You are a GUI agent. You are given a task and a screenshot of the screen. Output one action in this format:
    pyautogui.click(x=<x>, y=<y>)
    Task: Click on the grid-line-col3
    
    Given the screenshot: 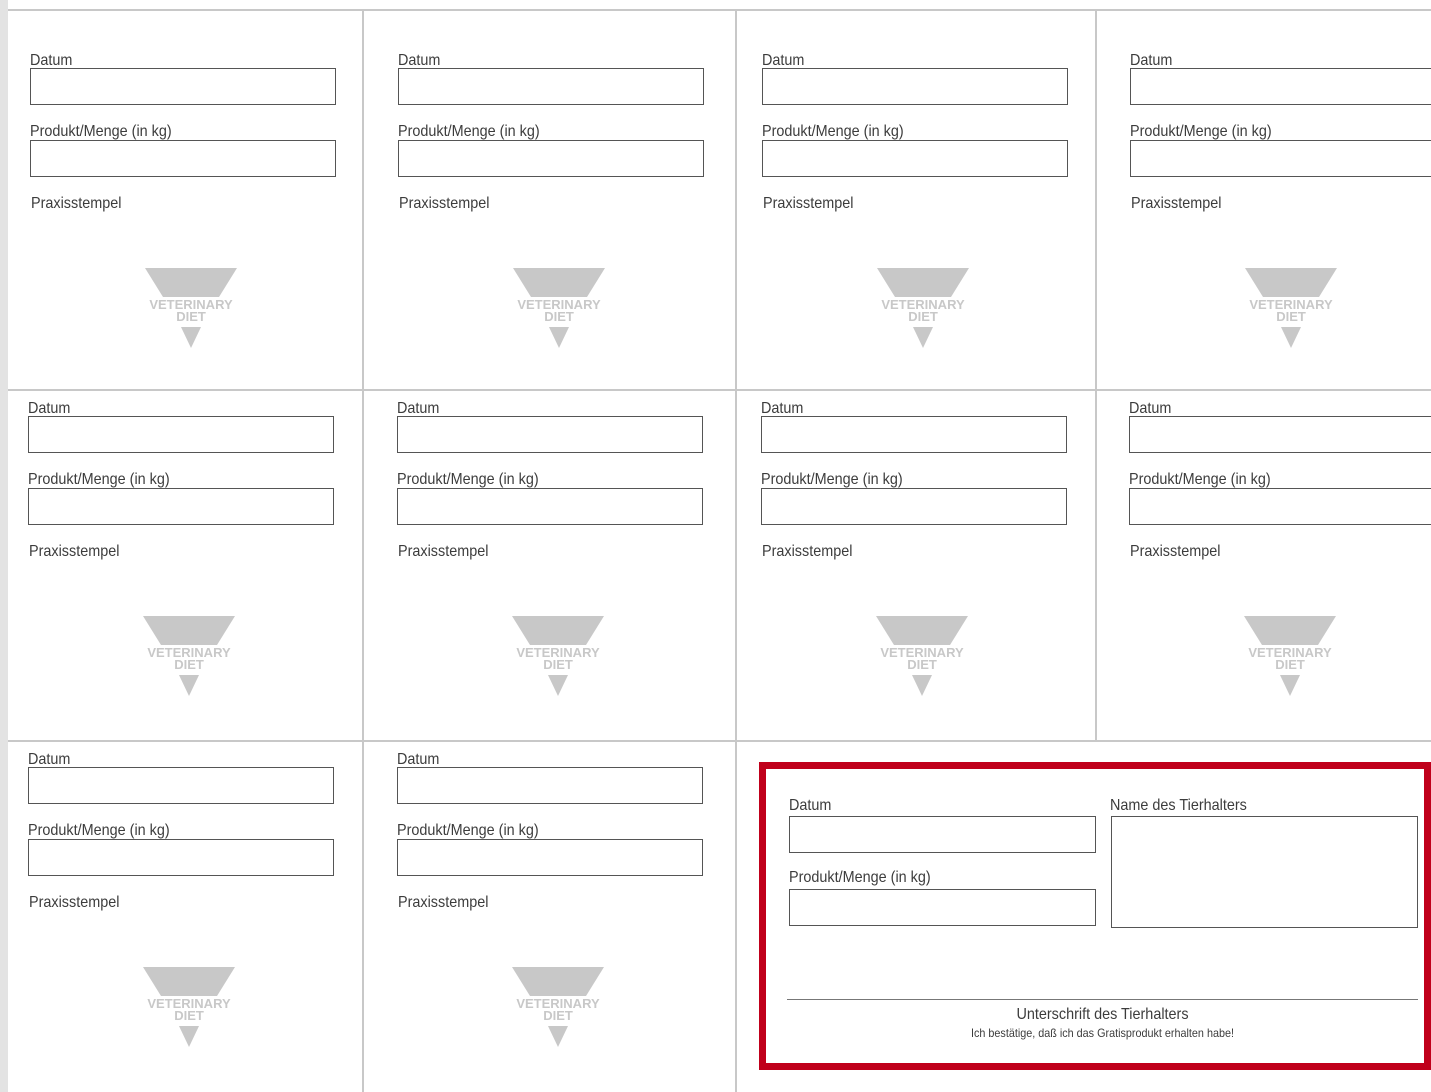 What is the action you would take?
    pyautogui.click(x=1096, y=375)
    